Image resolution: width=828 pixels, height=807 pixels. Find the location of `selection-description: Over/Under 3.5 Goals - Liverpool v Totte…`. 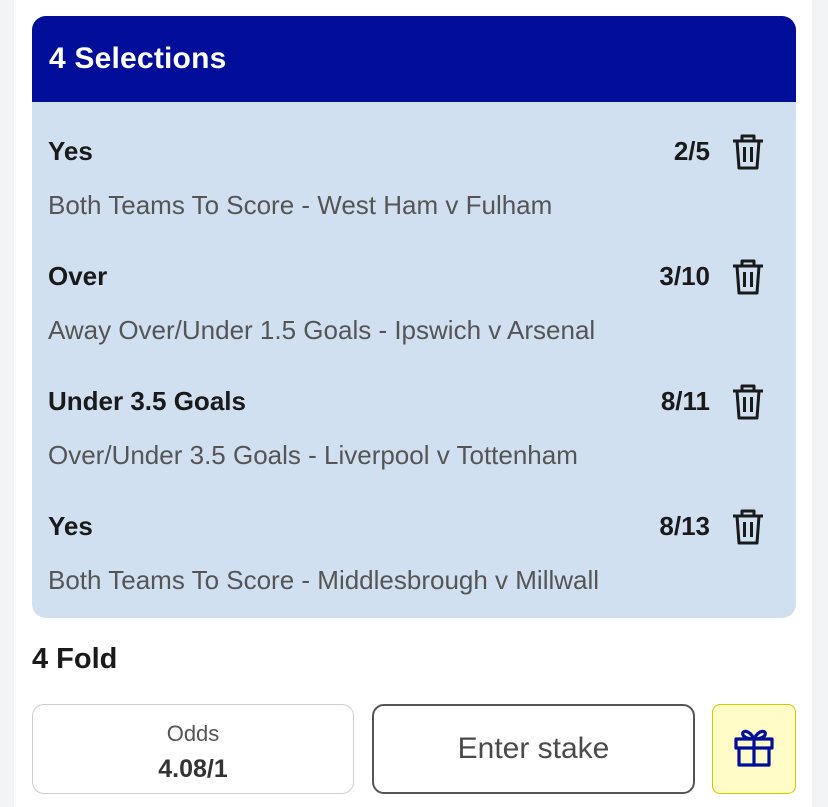

selection-description: Over/Under 3.5 Goals - Liverpool v Totte… is located at coordinates (313, 455).